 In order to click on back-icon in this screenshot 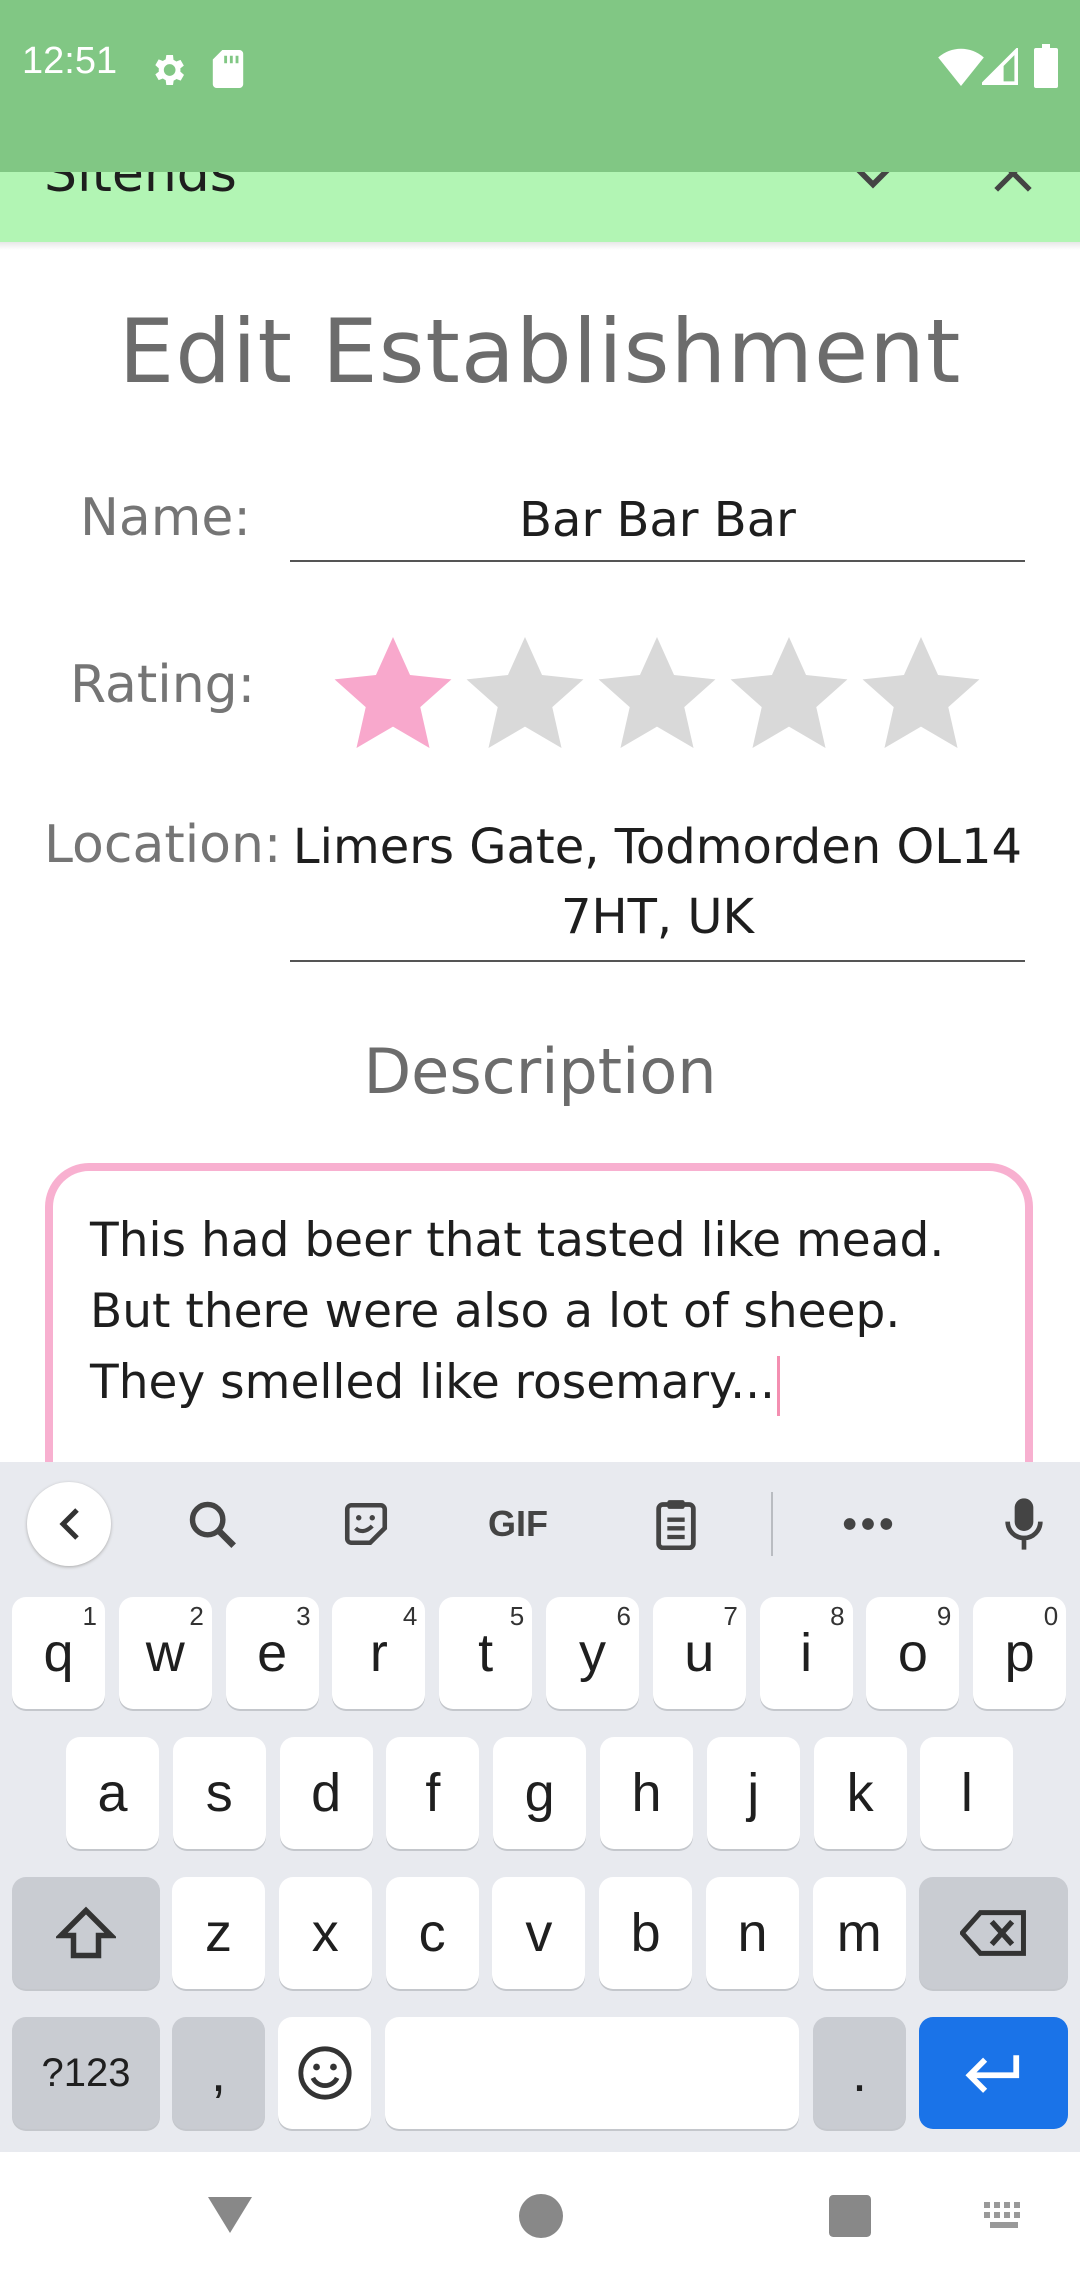, I will do `click(69, 1524)`.